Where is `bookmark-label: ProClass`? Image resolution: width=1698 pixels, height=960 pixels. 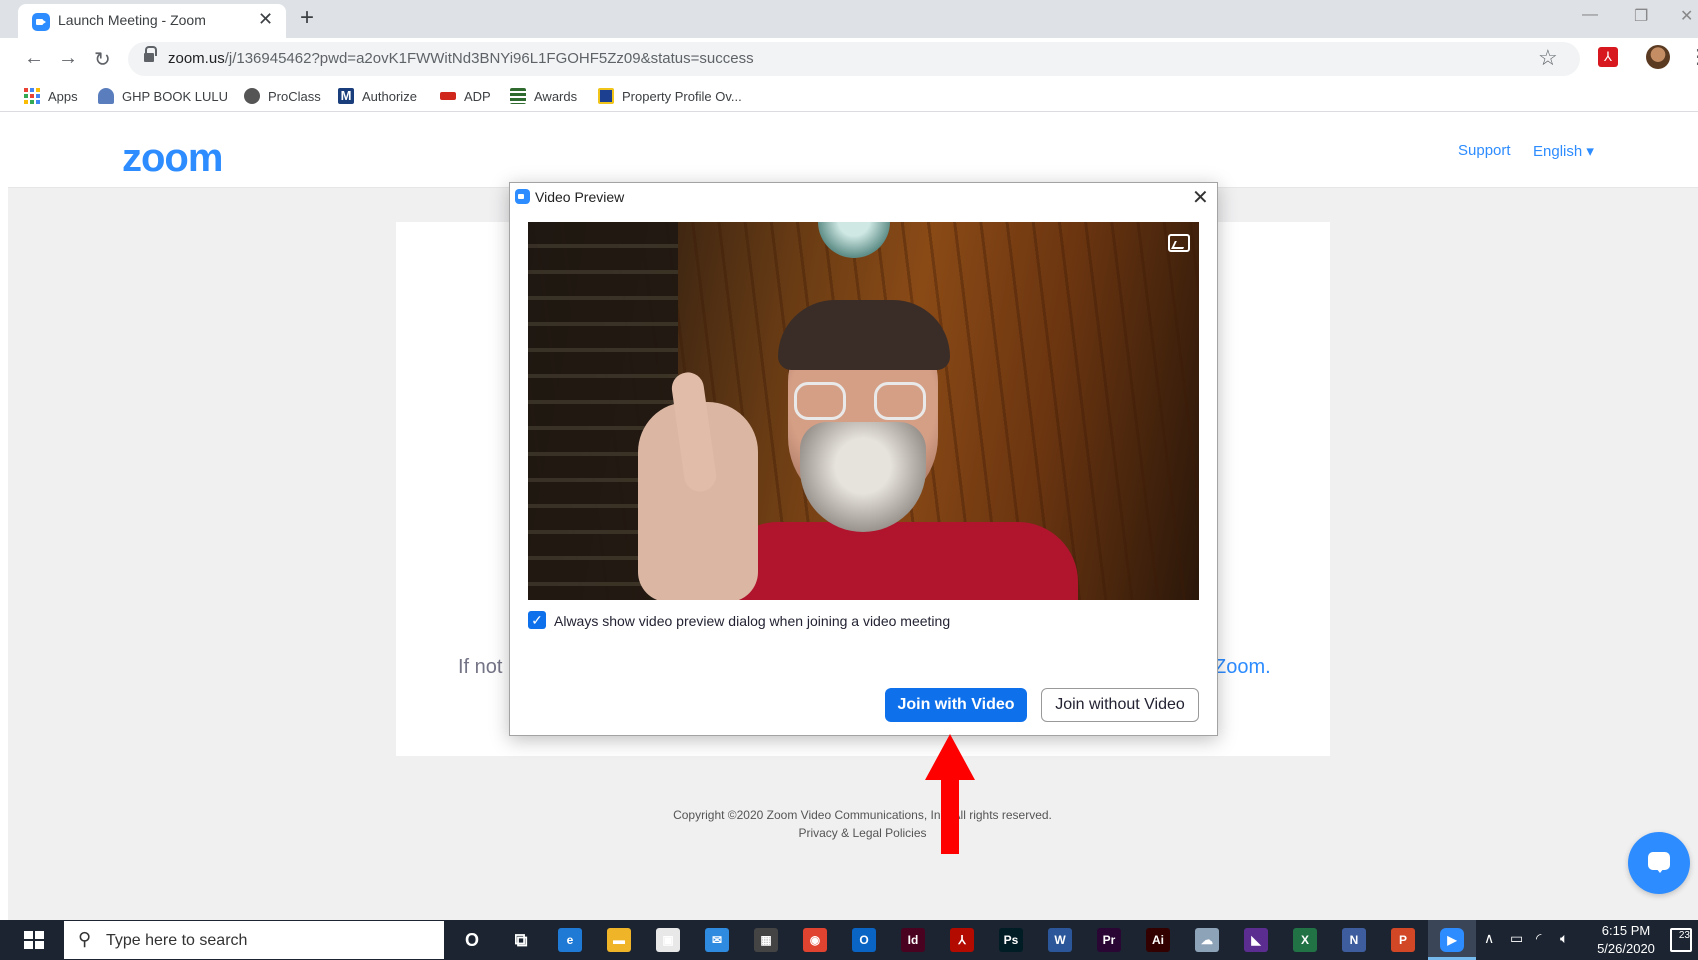 bookmark-label: ProClass is located at coordinates (294, 96).